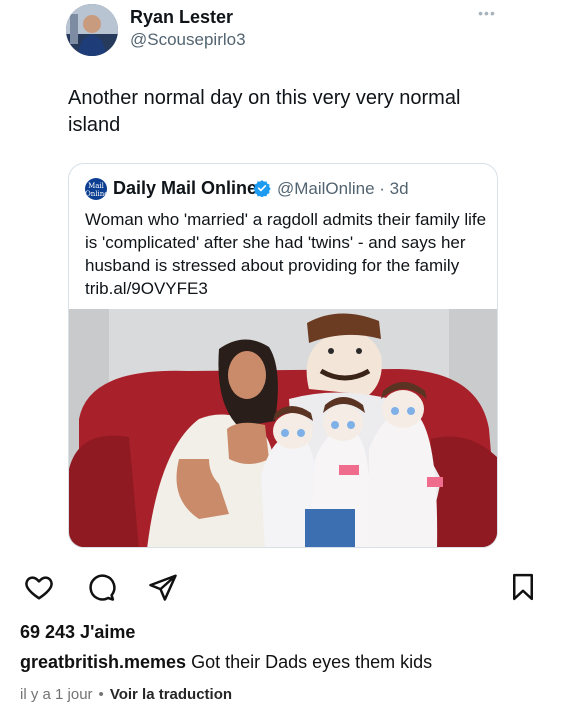 The width and height of the screenshot is (565, 720). What do you see at coordinates (312, 662) in the screenshot?
I see `caption-text: Got their Dads eyes them kids` at bounding box center [312, 662].